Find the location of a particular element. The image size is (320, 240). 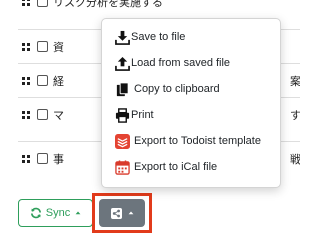

menu-item-label: Print is located at coordinates (142, 115).